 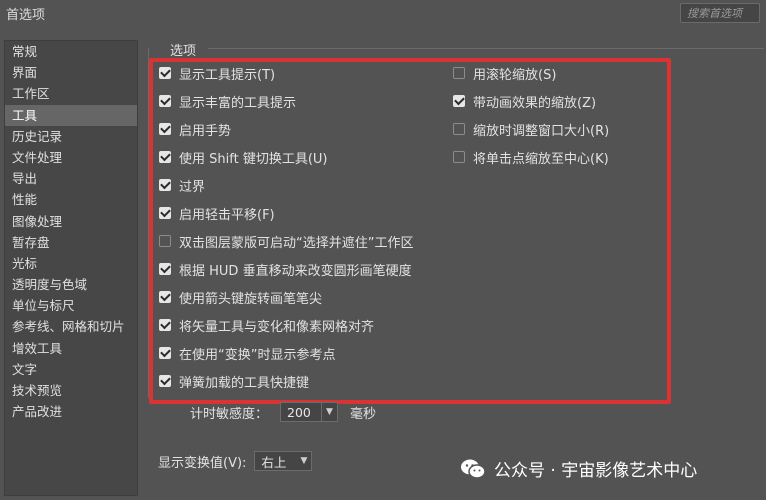 I want to click on sidebar-item: 历史记录, so click(x=71, y=136).